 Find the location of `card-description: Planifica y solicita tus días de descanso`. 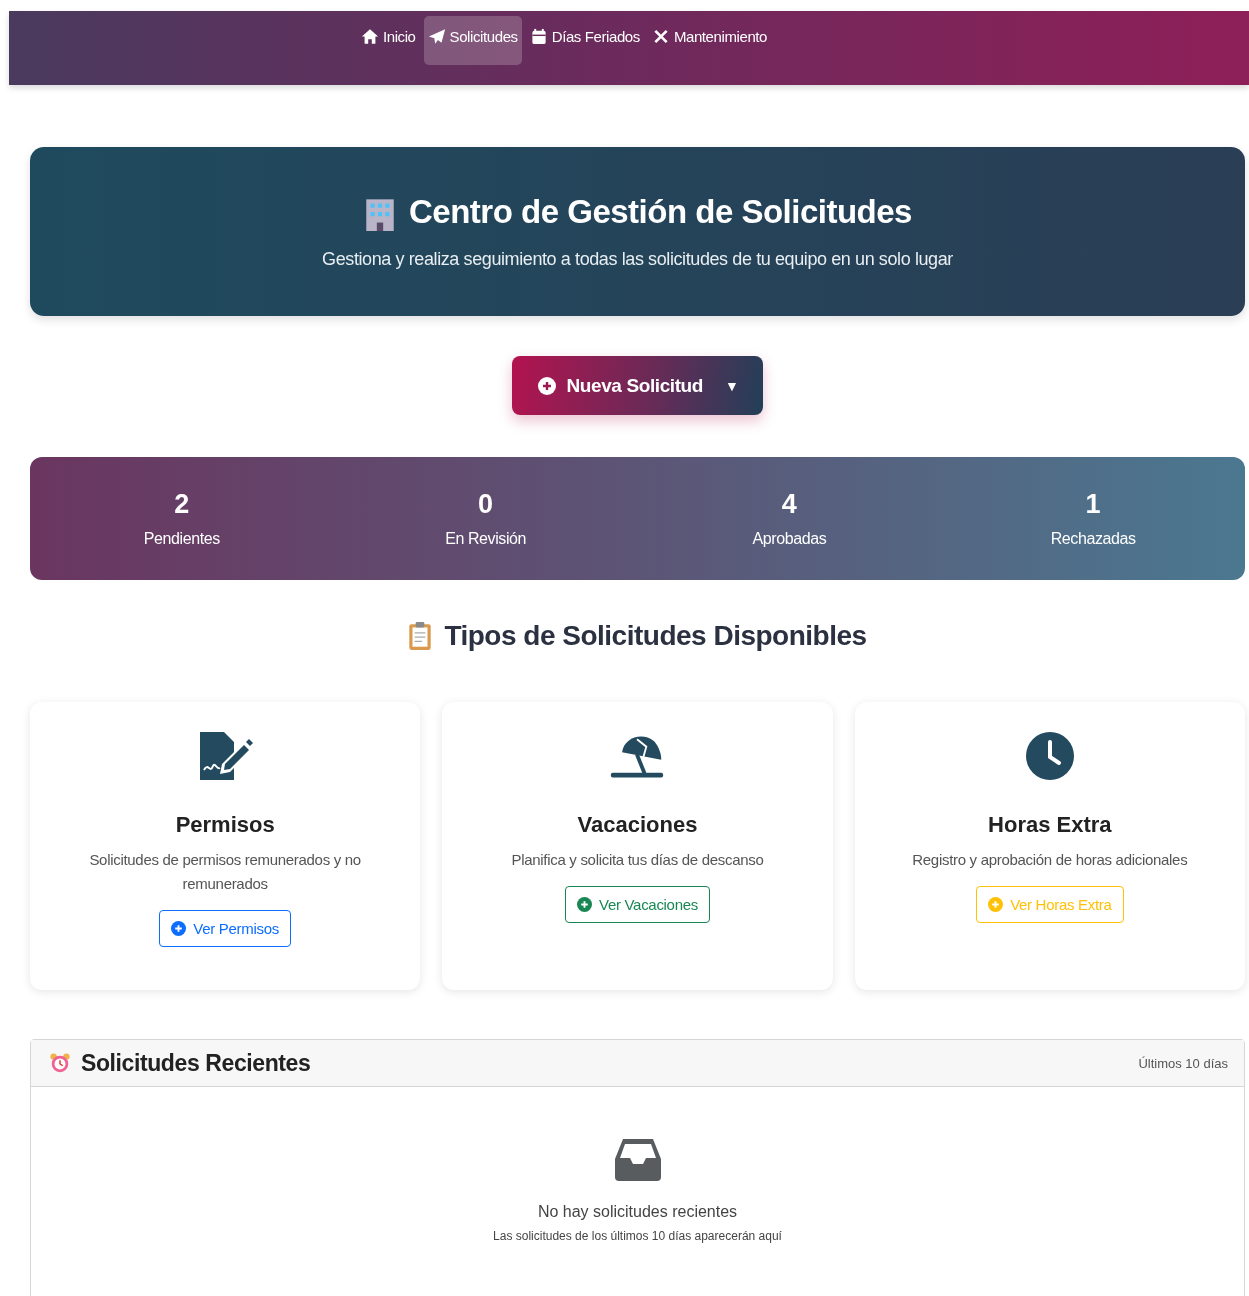

card-description: Planifica y solicita tus días de descanso is located at coordinates (637, 860).